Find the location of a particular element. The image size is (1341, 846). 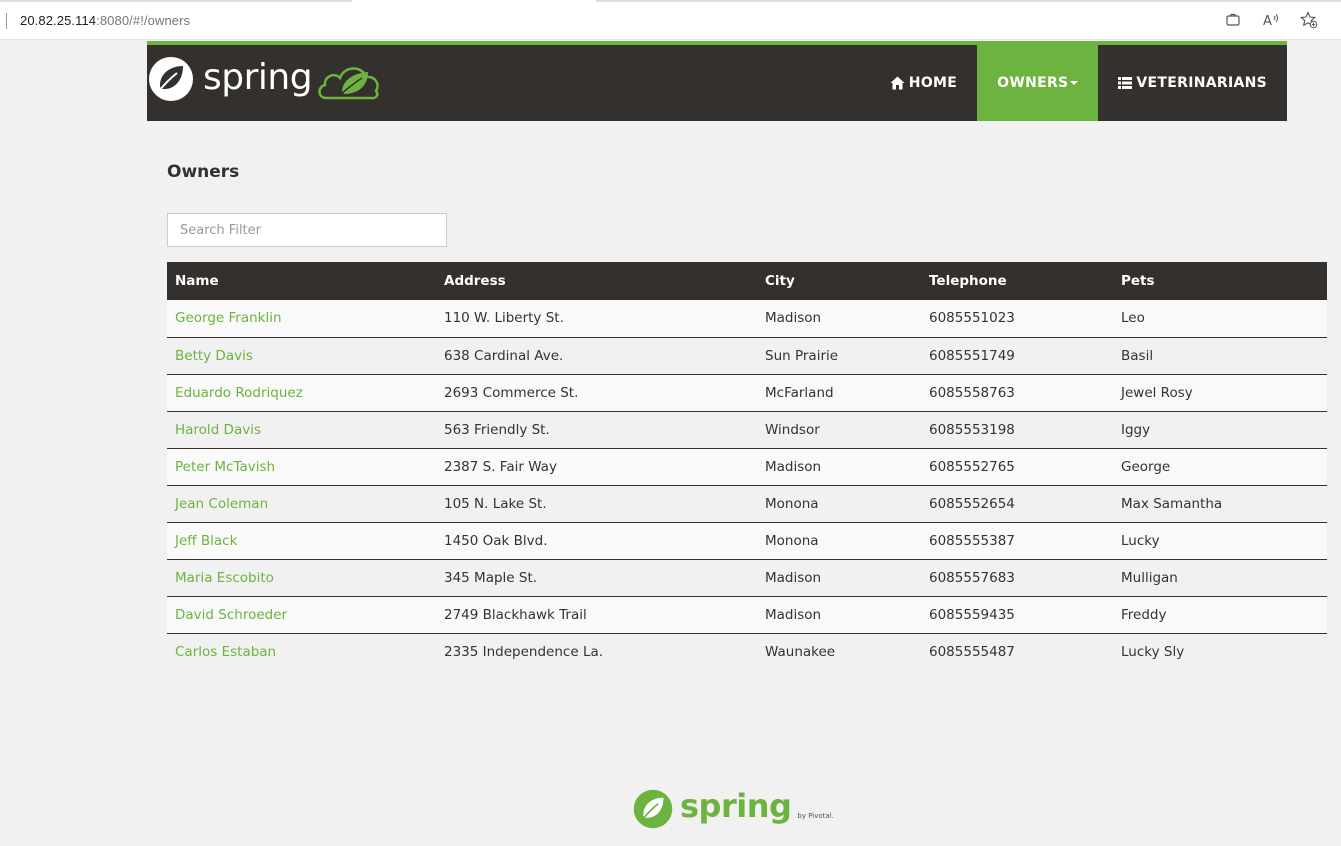

owner-name-link: Eduardo Rodriquez is located at coordinates (239, 393).